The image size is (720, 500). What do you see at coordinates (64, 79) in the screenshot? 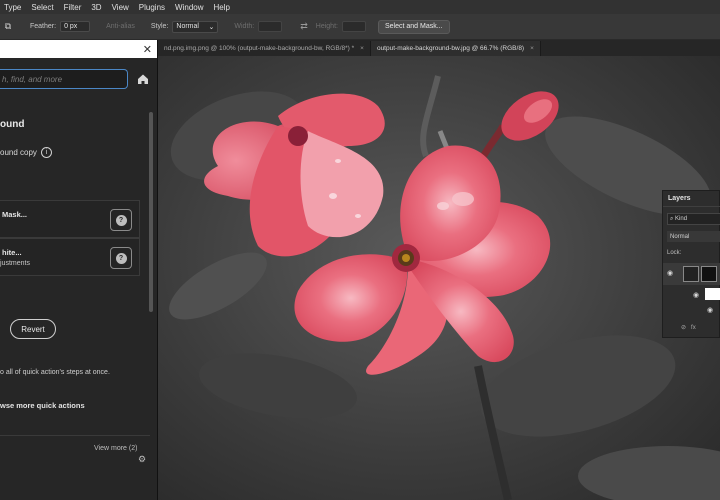
I see `search-input: h, find, and more` at bounding box center [64, 79].